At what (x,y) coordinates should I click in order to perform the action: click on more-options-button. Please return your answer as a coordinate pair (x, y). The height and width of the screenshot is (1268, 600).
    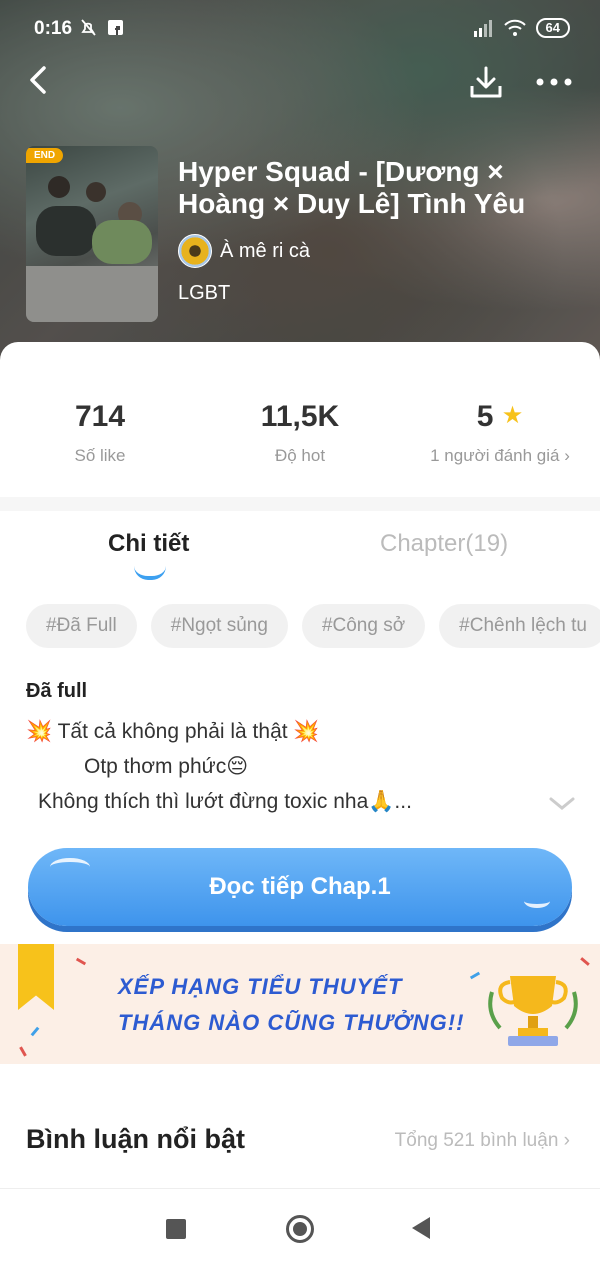
    Looking at the image, I should click on (554, 82).